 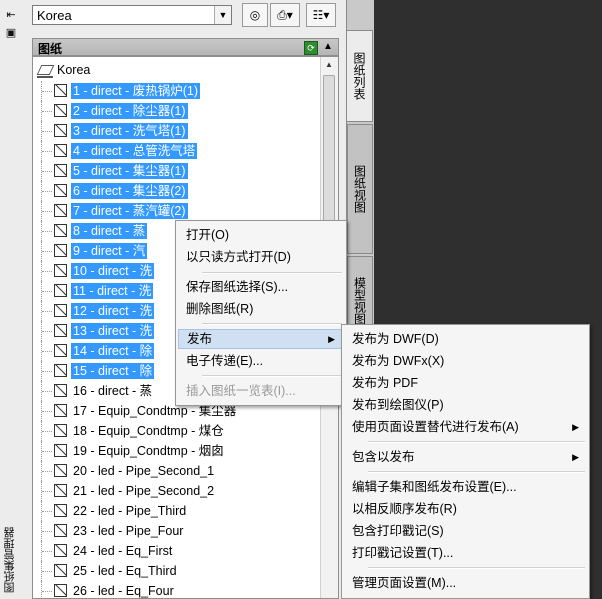 I want to click on submenu-page-setup-override: 使用页面设置替代进行发布(A) ▶, so click(x=465, y=427).